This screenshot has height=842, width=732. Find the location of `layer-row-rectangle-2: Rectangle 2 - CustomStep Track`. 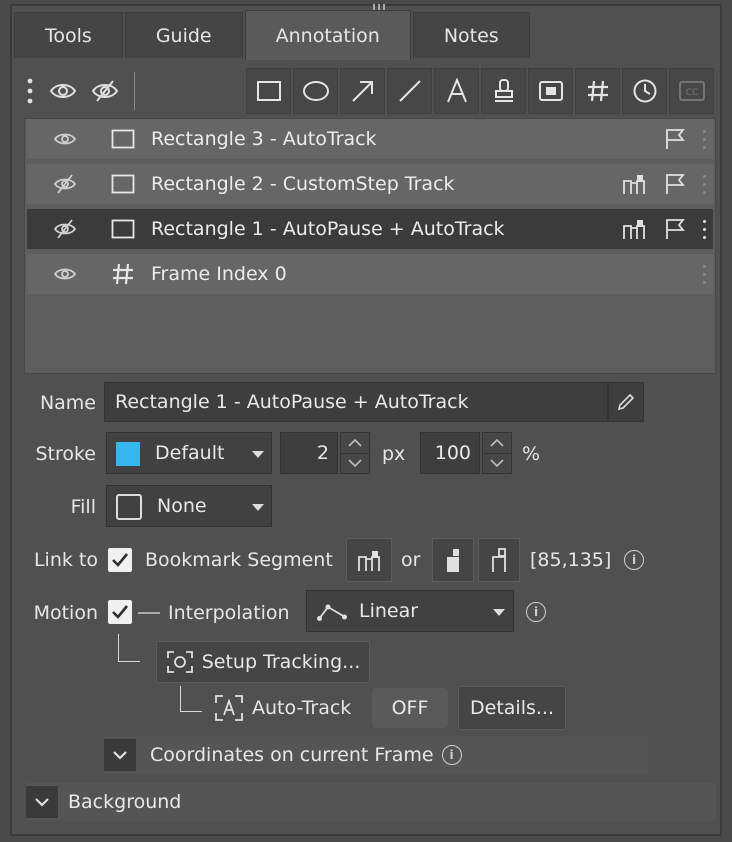

layer-row-rectangle-2: Rectangle 2 - CustomStep Track is located at coordinates (370, 184).